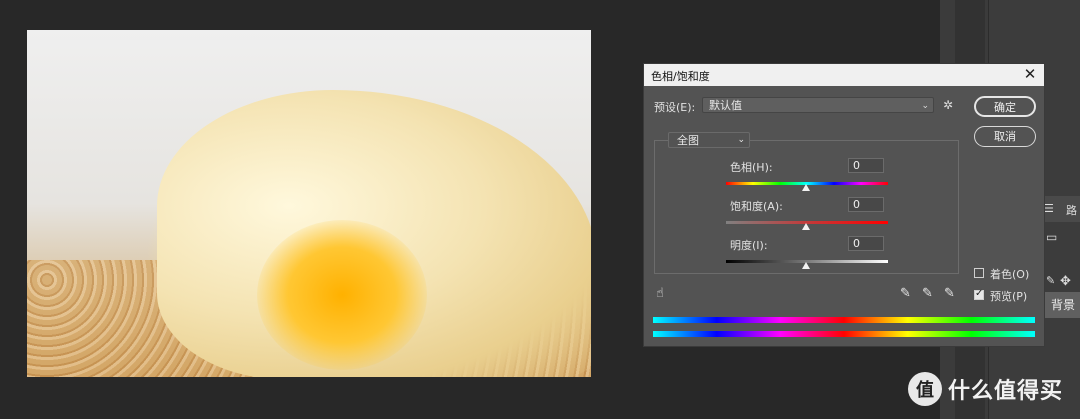 Image resolution: width=1080 pixels, height=419 pixels. What do you see at coordinates (925, 389) in the screenshot?
I see `watermark-logo: 值` at bounding box center [925, 389].